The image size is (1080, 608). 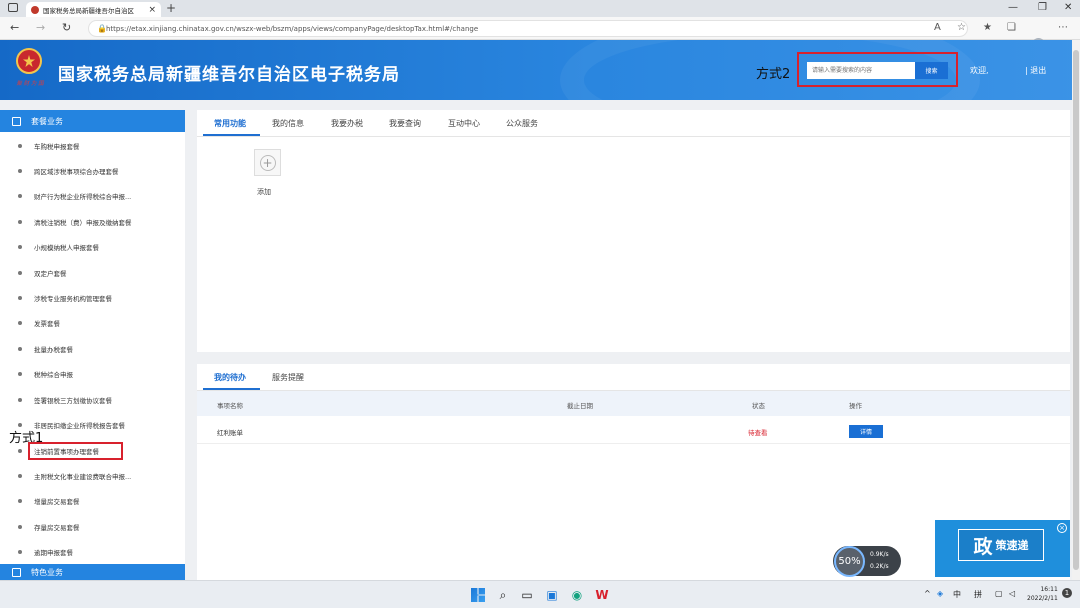 What do you see at coordinates (577, 595) in the screenshot?
I see `edge-browser-icon: ◉` at bounding box center [577, 595].